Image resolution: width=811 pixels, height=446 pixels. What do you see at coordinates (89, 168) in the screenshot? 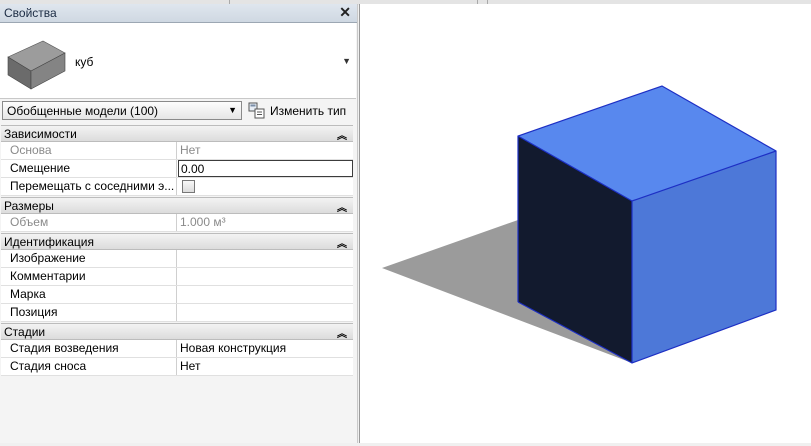
I see `property-key: Смещение` at bounding box center [89, 168].